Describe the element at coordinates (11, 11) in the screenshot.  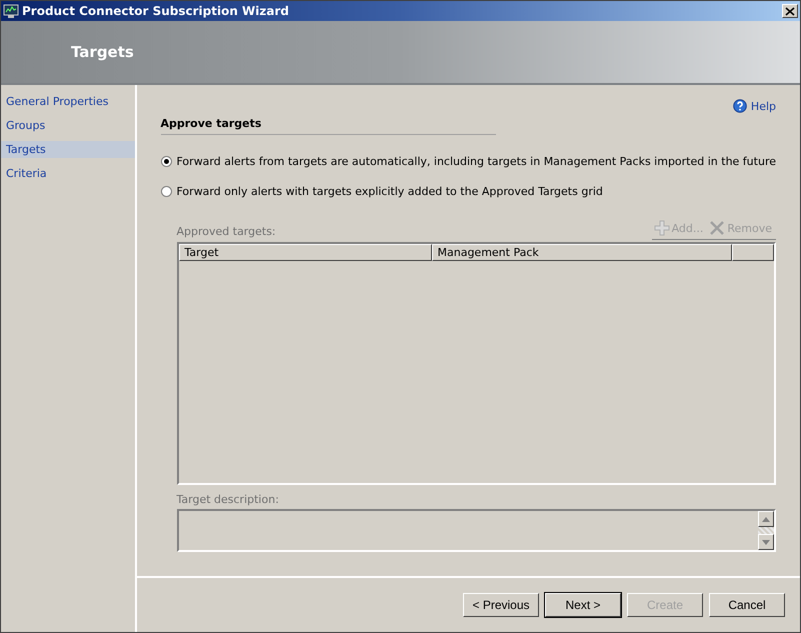
I see `app-icon` at that location.